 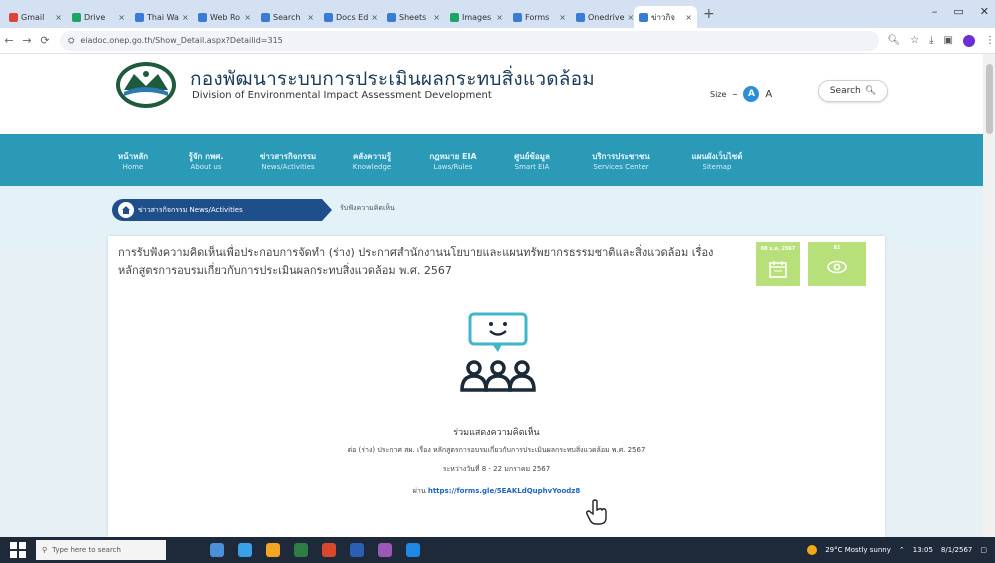 What do you see at coordinates (288, 166) in the screenshot?
I see `nav-item-english: News/Activities` at bounding box center [288, 166].